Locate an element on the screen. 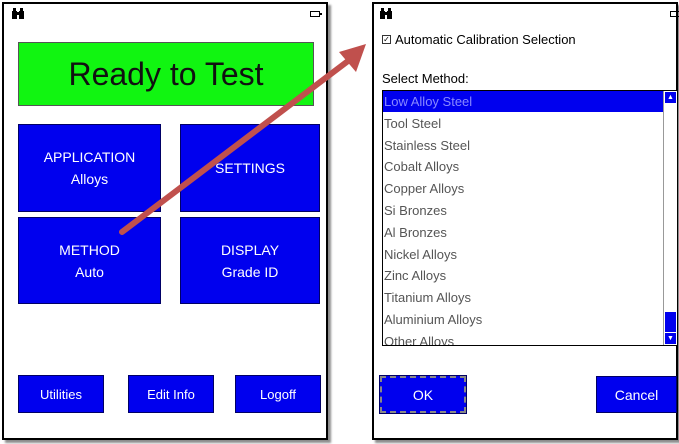 Image resolution: width=679 pixels, height=444 pixels. settings-title: SETTINGS is located at coordinates (249, 168).